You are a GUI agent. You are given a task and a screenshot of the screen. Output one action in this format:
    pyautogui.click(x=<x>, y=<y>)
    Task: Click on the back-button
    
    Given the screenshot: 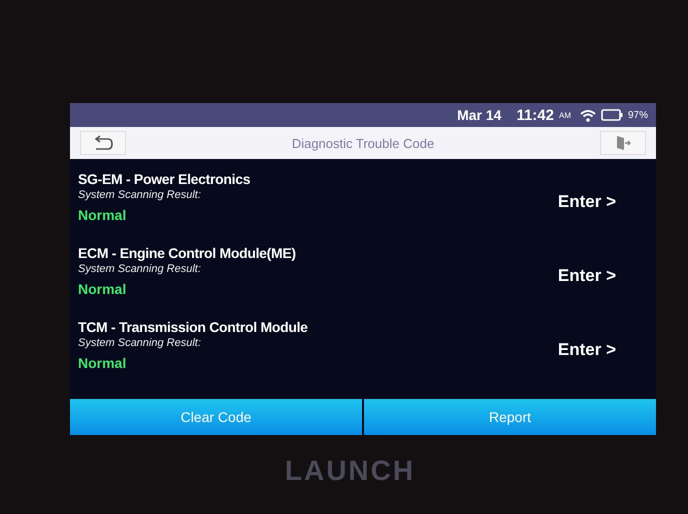 What is the action you would take?
    pyautogui.click(x=103, y=143)
    